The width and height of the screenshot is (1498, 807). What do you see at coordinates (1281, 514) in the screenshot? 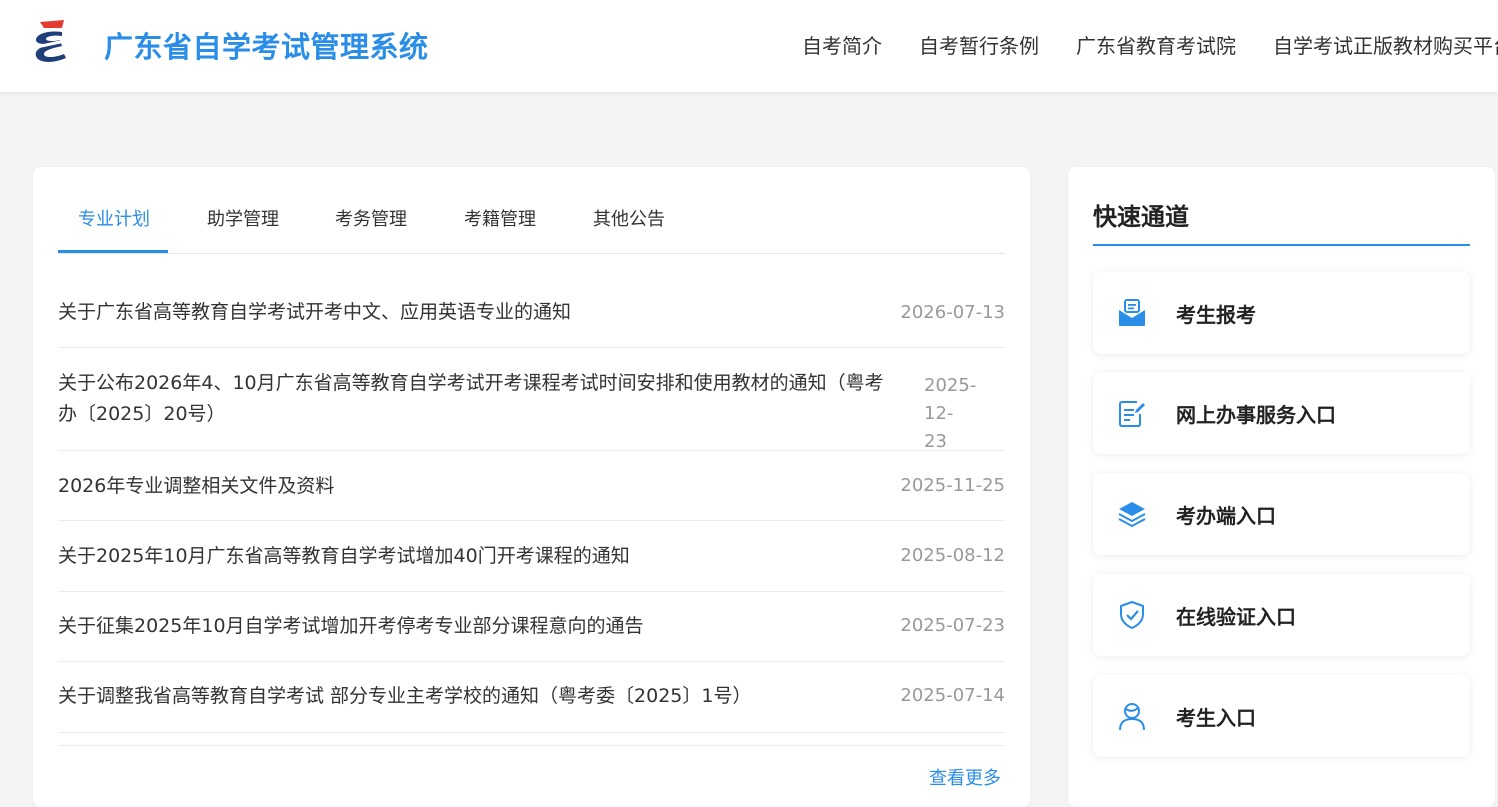
I see `quick-item-office-portal: 考办端入口` at bounding box center [1281, 514].